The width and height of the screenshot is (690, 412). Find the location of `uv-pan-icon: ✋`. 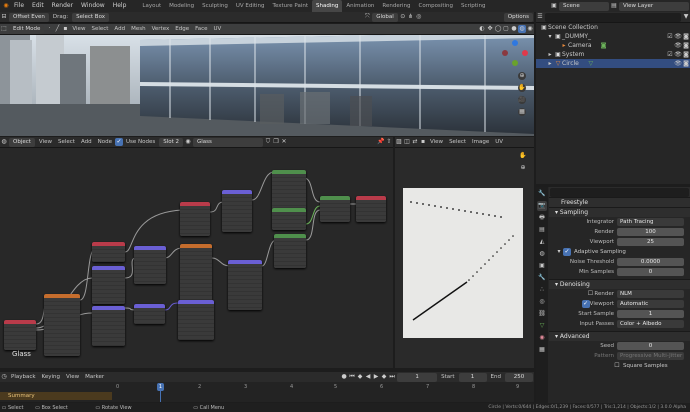

uv-pan-icon: ✋ is located at coordinates (523, 156).